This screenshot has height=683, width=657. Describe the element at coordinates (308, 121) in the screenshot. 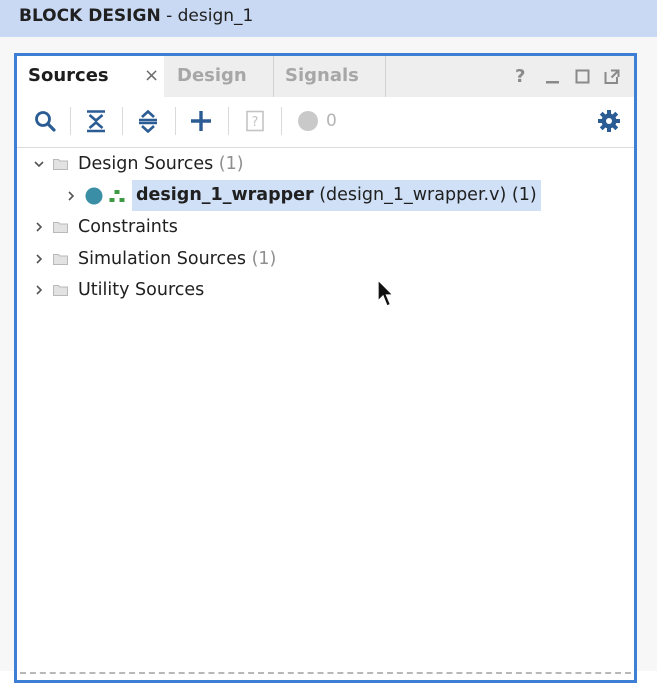

I see `status-dot-icon` at that location.